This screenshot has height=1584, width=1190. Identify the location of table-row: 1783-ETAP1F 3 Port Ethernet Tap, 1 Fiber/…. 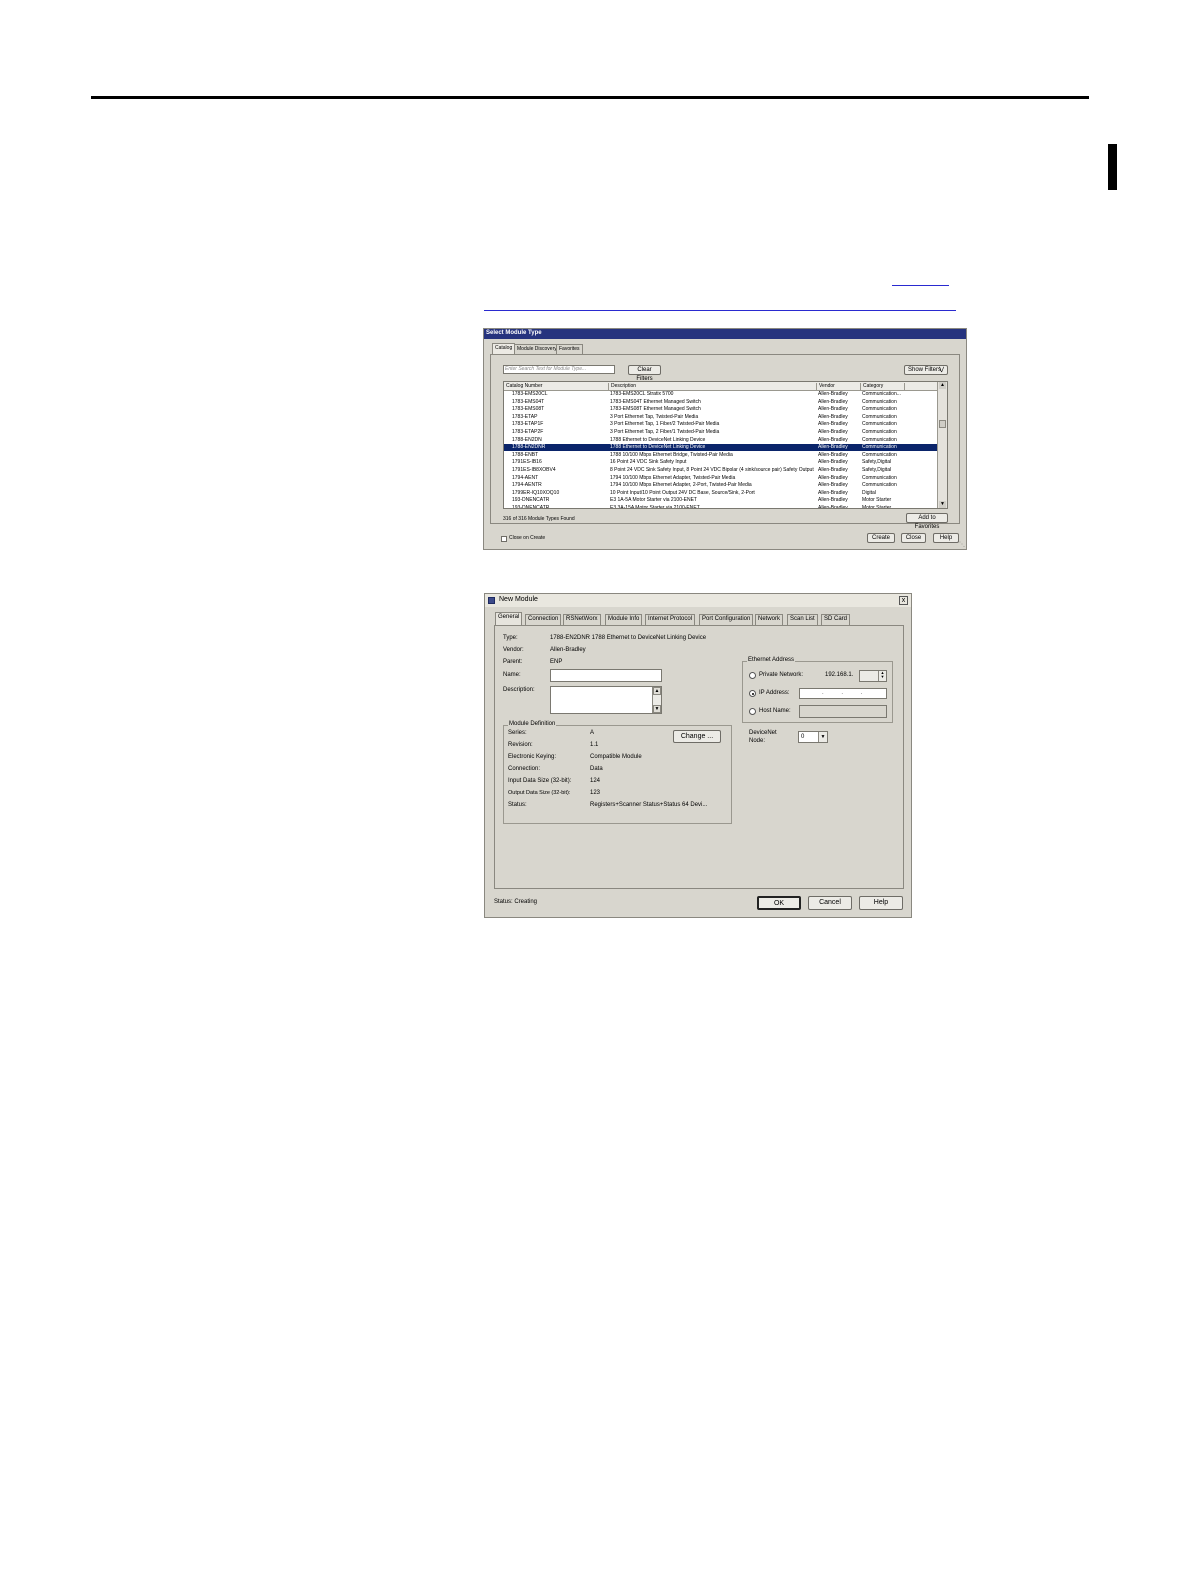
(721, 424).